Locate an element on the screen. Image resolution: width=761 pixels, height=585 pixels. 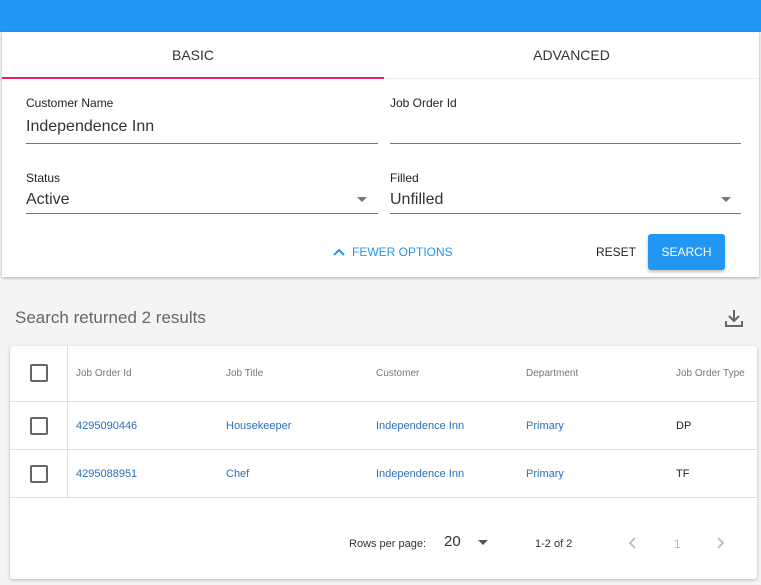
job-order-id-link: 4295088951 is located at coordinates (106, 474).